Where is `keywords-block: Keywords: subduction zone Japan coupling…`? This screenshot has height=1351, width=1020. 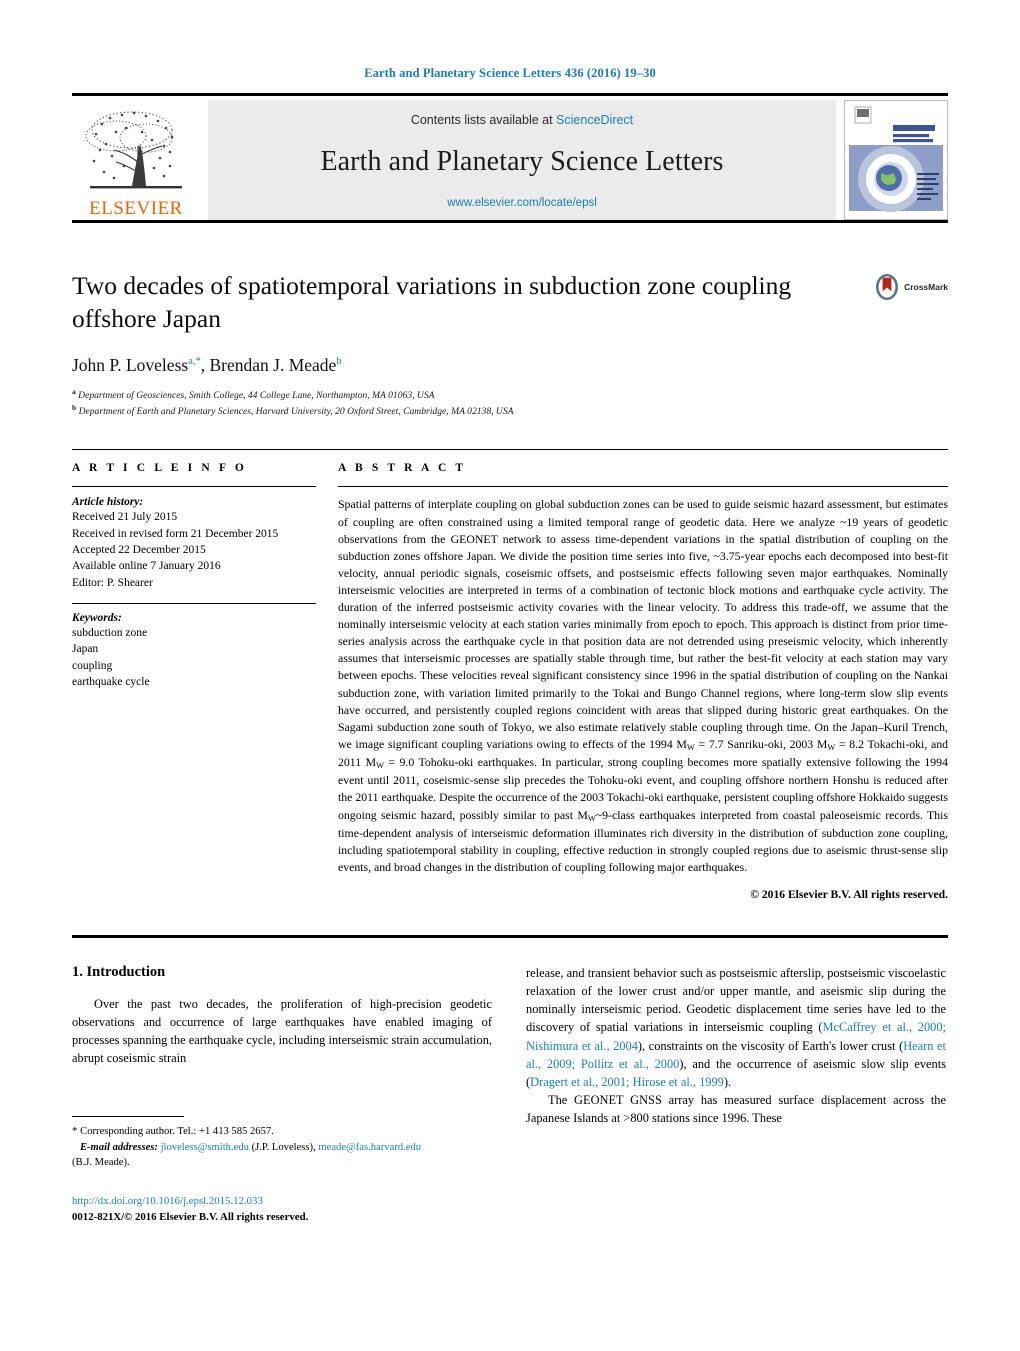
keywords-block: Keywords: subduction zone Japan coupling… is located at coordinates (194, 646).